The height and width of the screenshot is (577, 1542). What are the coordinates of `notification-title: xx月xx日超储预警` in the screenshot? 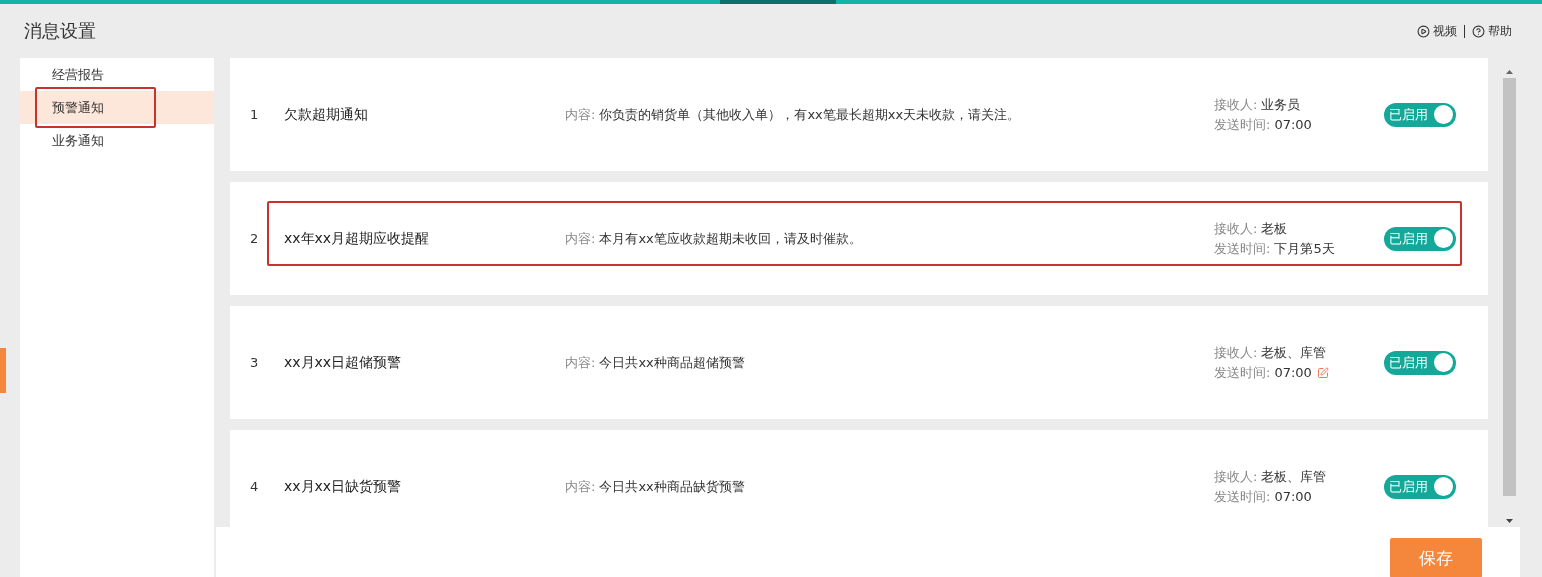 It's located at (343, 362).